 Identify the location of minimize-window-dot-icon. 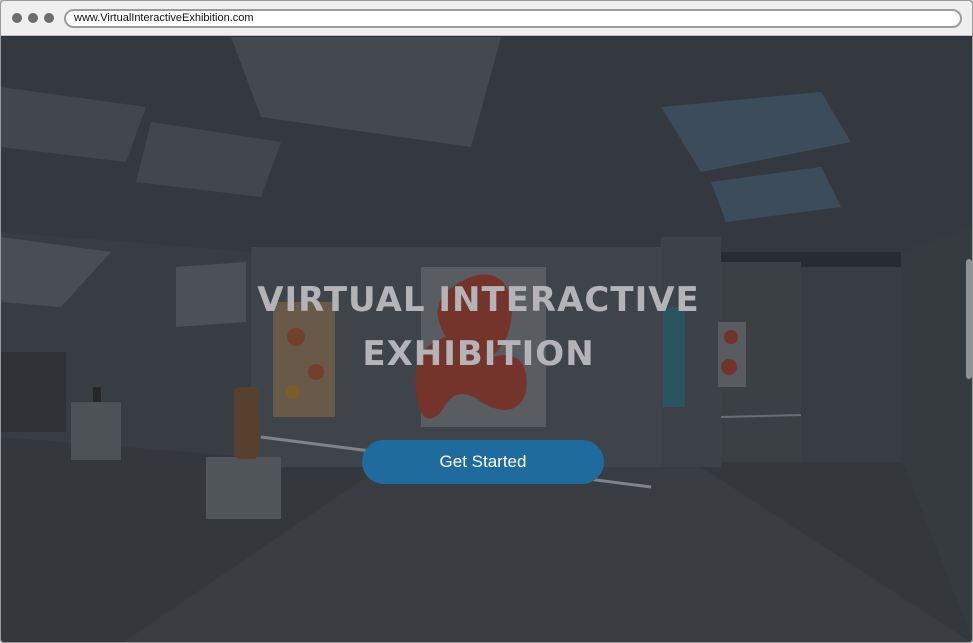
(33, 18).